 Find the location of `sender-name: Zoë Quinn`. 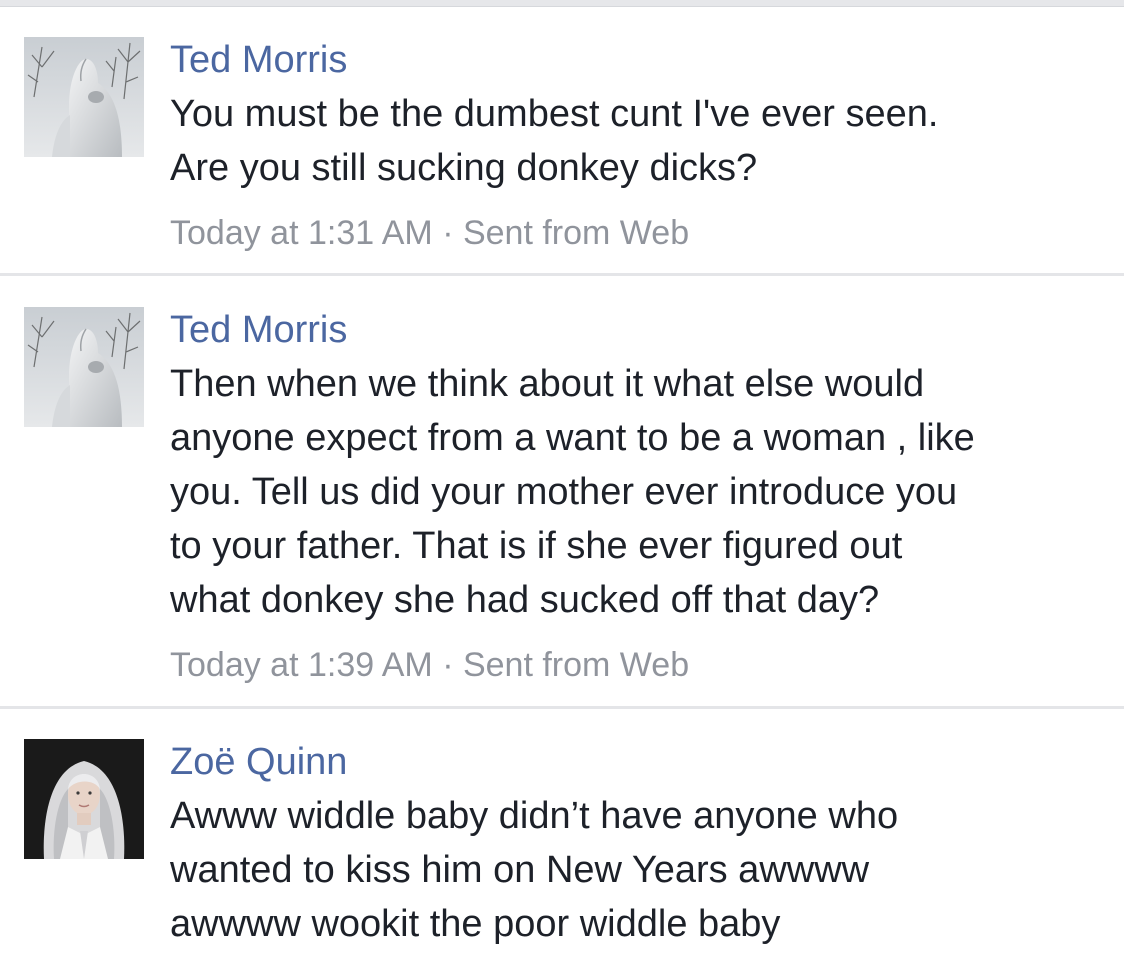

sender-name: Zoë Quinn is located at coordinates (635, 764).